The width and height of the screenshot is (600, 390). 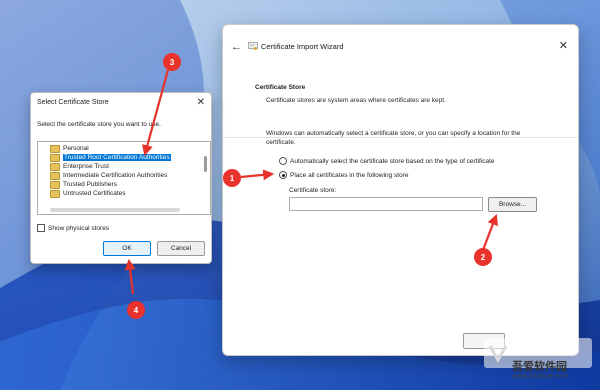 I want to click on tree-item-intermediate: Intermediate Certification Authorities, so click(x=125, y=175).